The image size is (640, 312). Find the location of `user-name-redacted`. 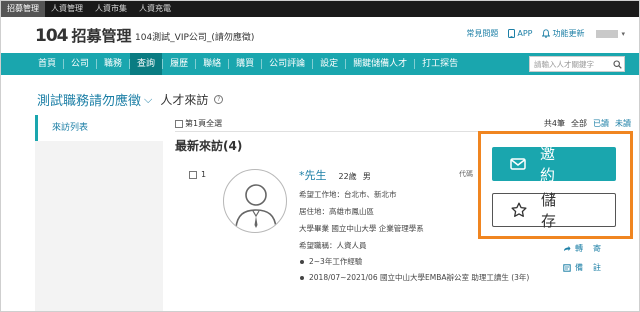

user-name-redacted is located at coordinates (607, 33).